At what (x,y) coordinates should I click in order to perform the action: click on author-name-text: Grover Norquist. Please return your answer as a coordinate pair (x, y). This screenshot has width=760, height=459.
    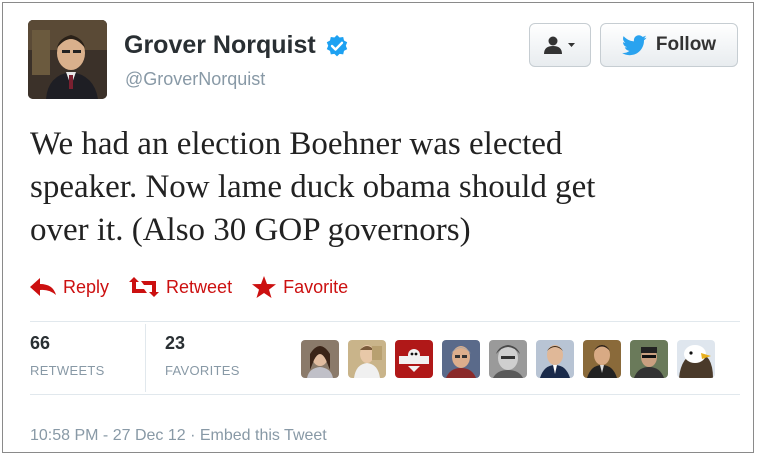
    Looking at the image, I should click on (220, 45).